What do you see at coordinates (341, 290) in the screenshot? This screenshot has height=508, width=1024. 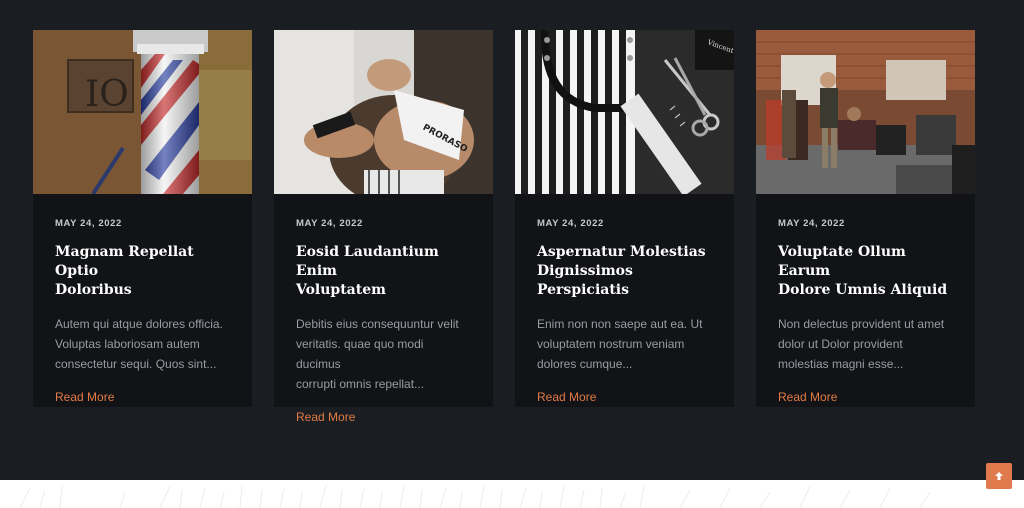 I see `post-title-line: Voluptatem` at bounding box center [341, 290].